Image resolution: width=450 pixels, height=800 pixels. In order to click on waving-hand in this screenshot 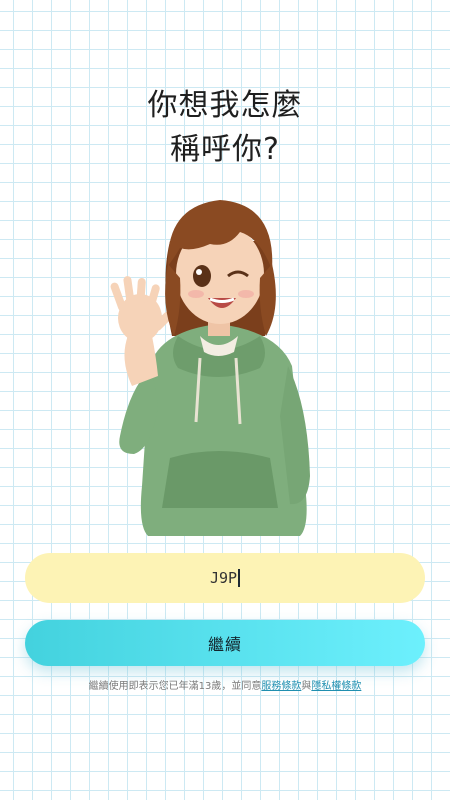, I will do `click(141, 309)`.